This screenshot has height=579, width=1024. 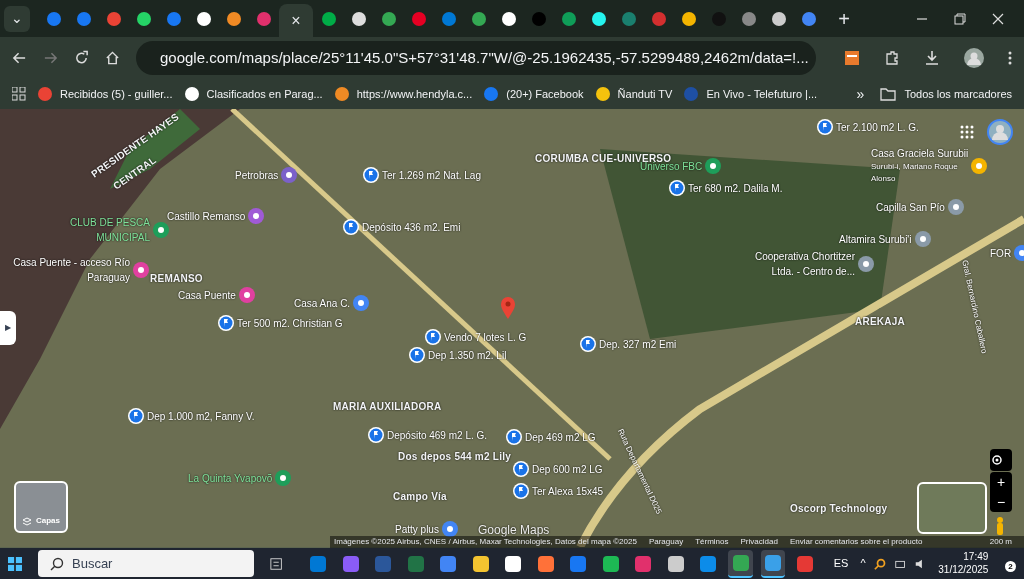 I want to click on tab-search-button: ⌄, so click(x=17, y=18).